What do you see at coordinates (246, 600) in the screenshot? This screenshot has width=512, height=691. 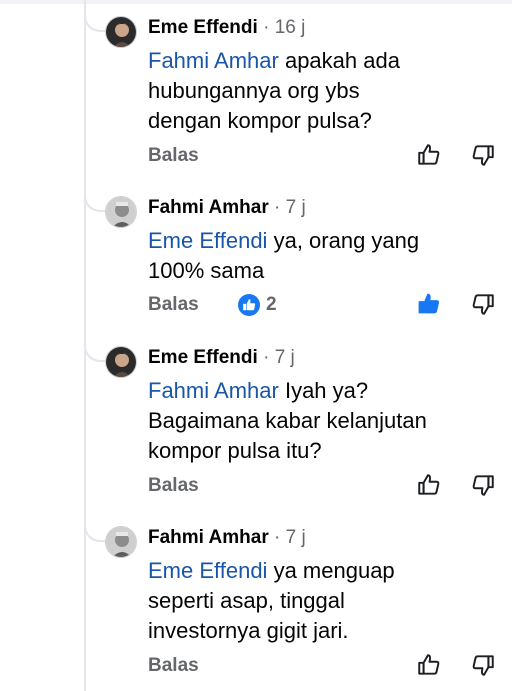 I see `comment-line: seperti asap, tinggal` at bounding box center [246, 600].